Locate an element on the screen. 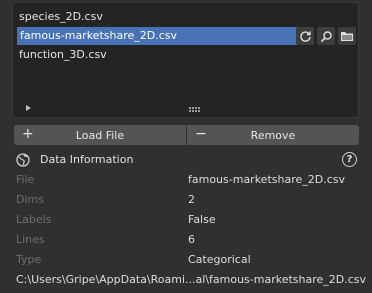  refresh-icon is located at coordinates (305, 36).